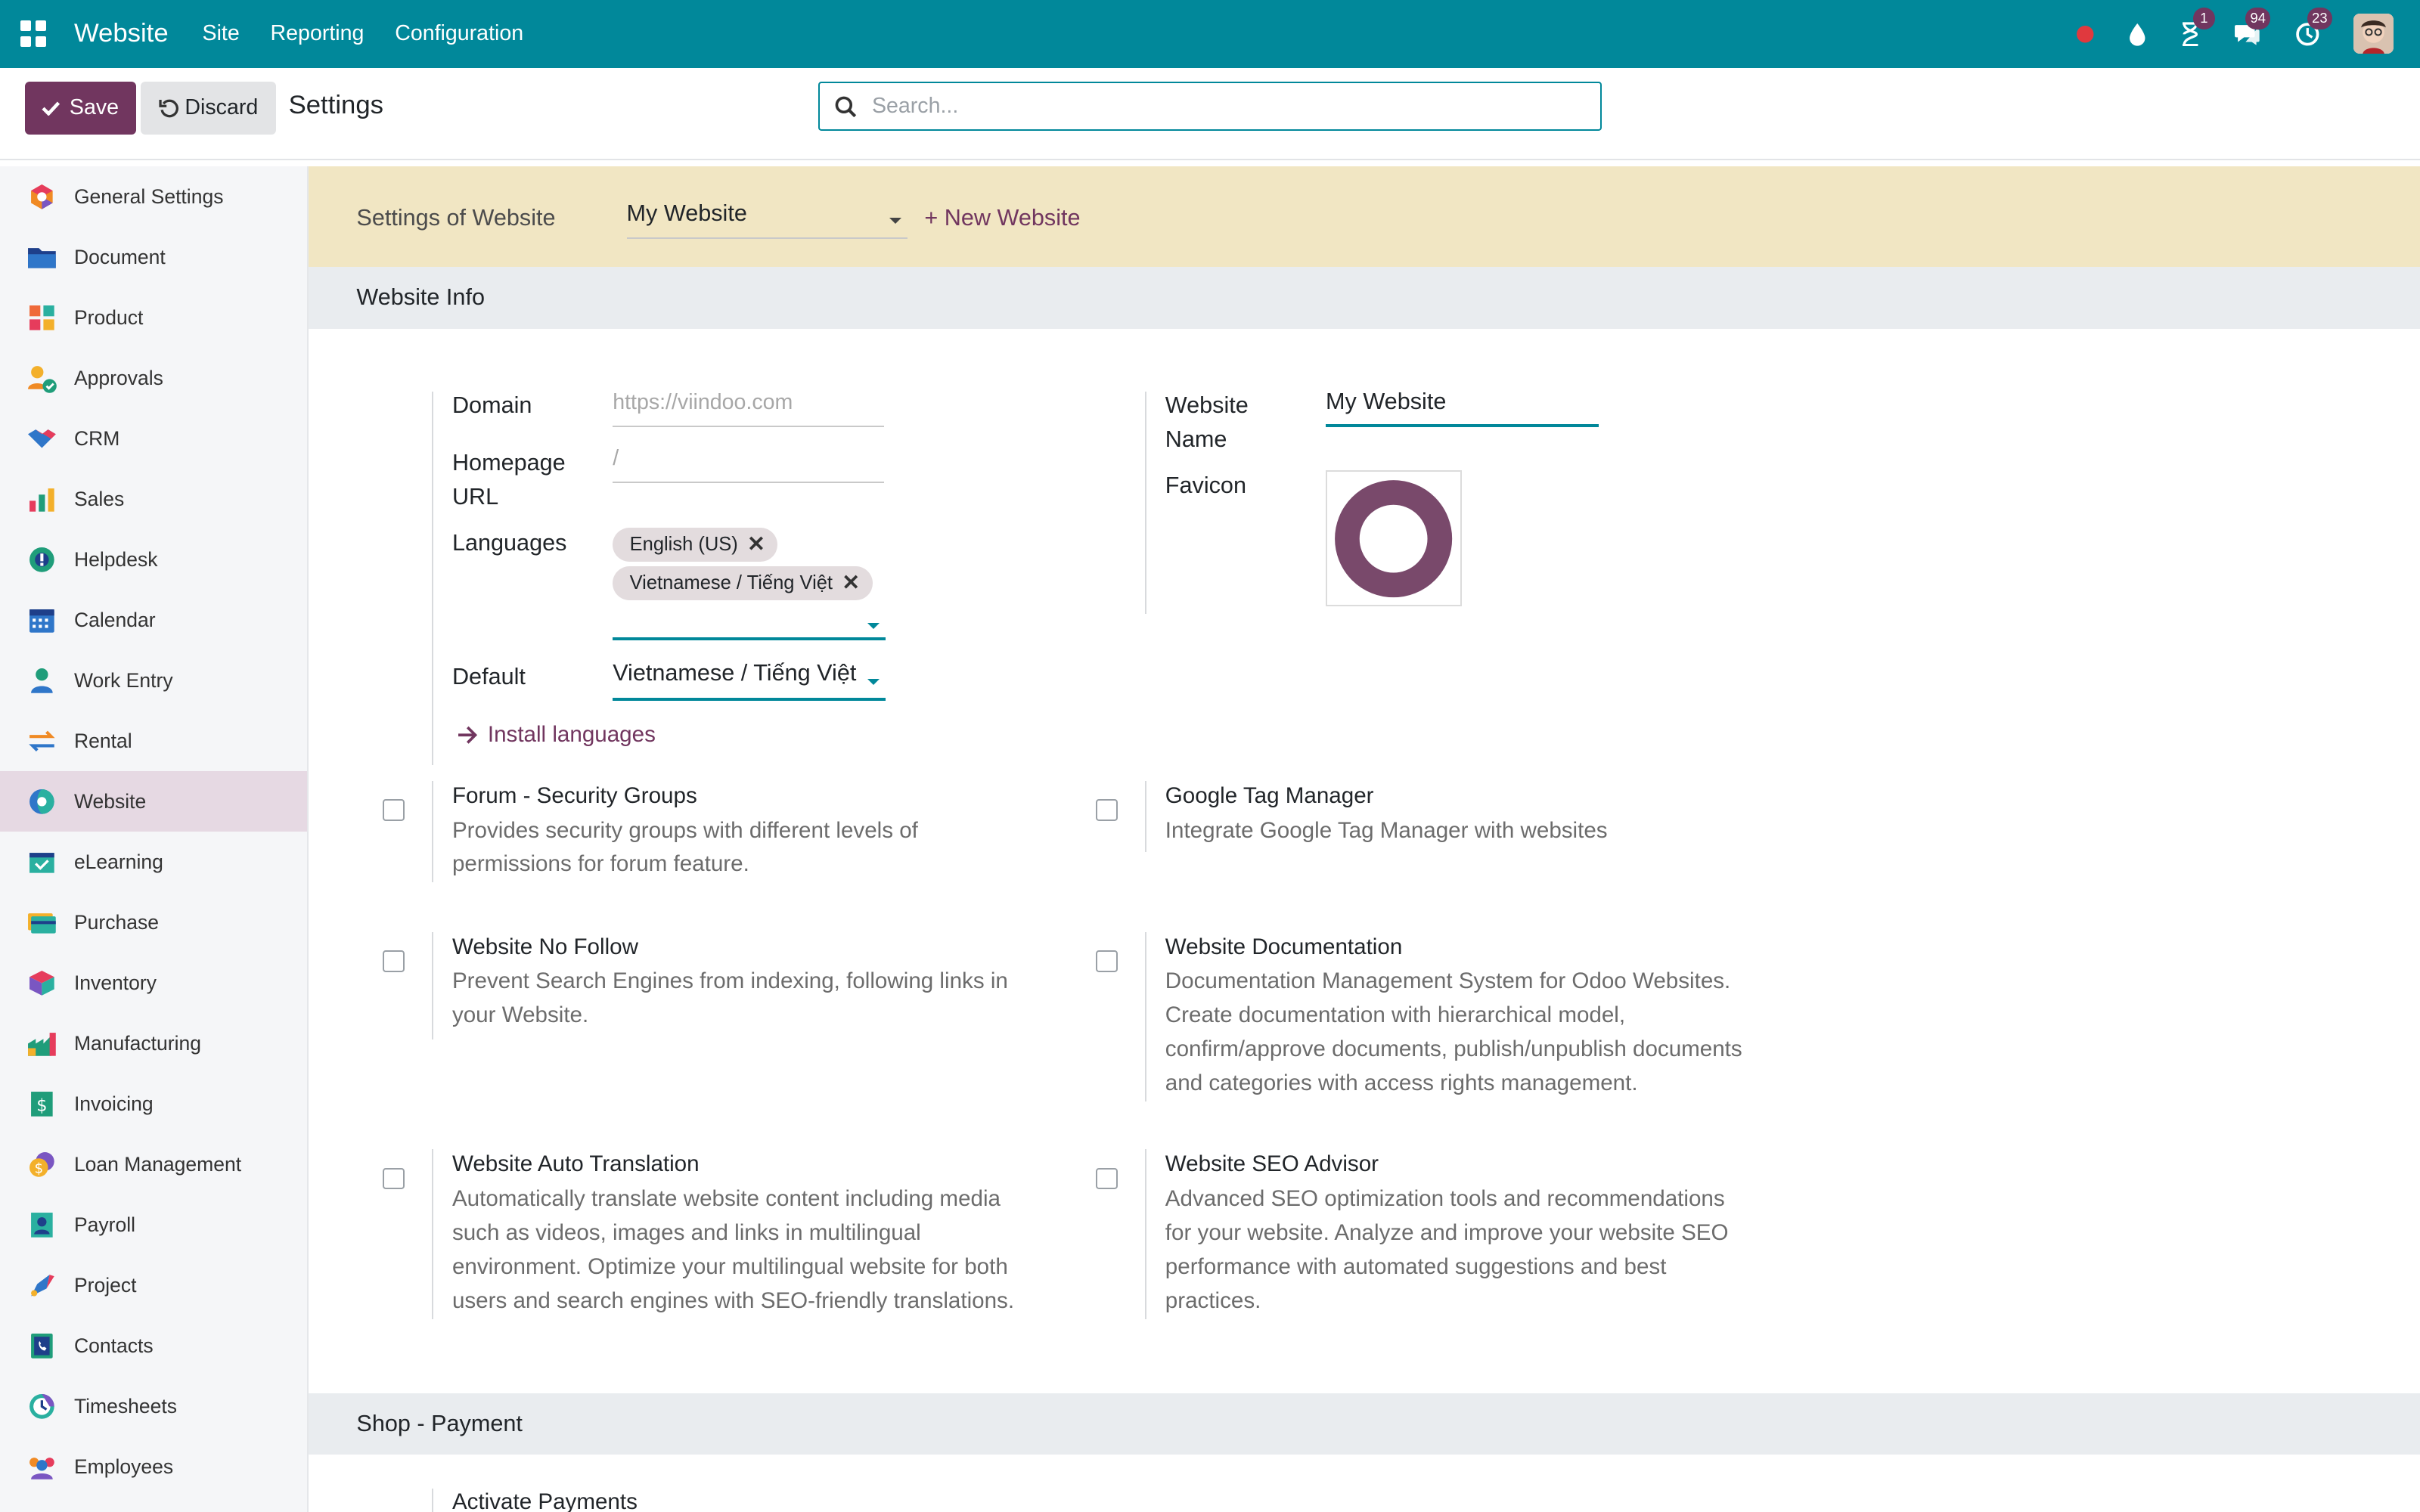 The width and height of the screenshot is (2420, 1512). What do you see at coordinates (318, 34) in the screenshot?
I see `menu-reporting: Reporting` at bounding box center [318, 34].